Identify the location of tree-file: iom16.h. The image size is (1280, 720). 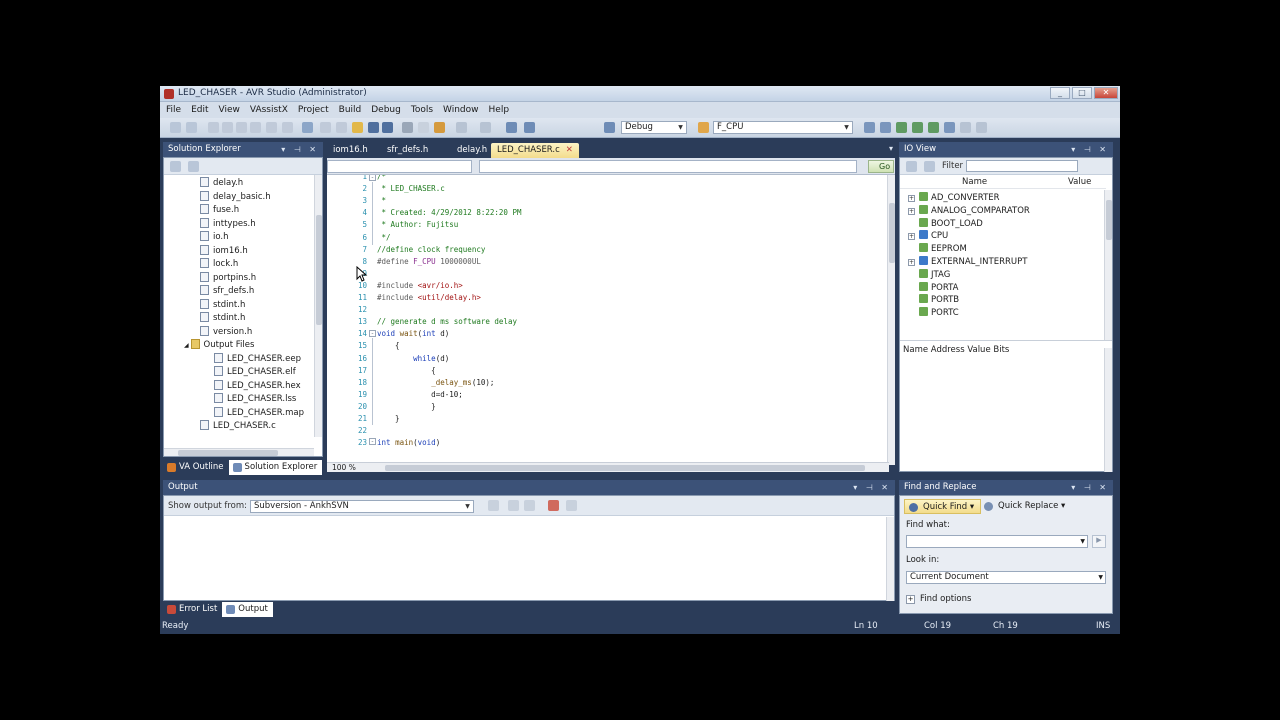
(224, 250).